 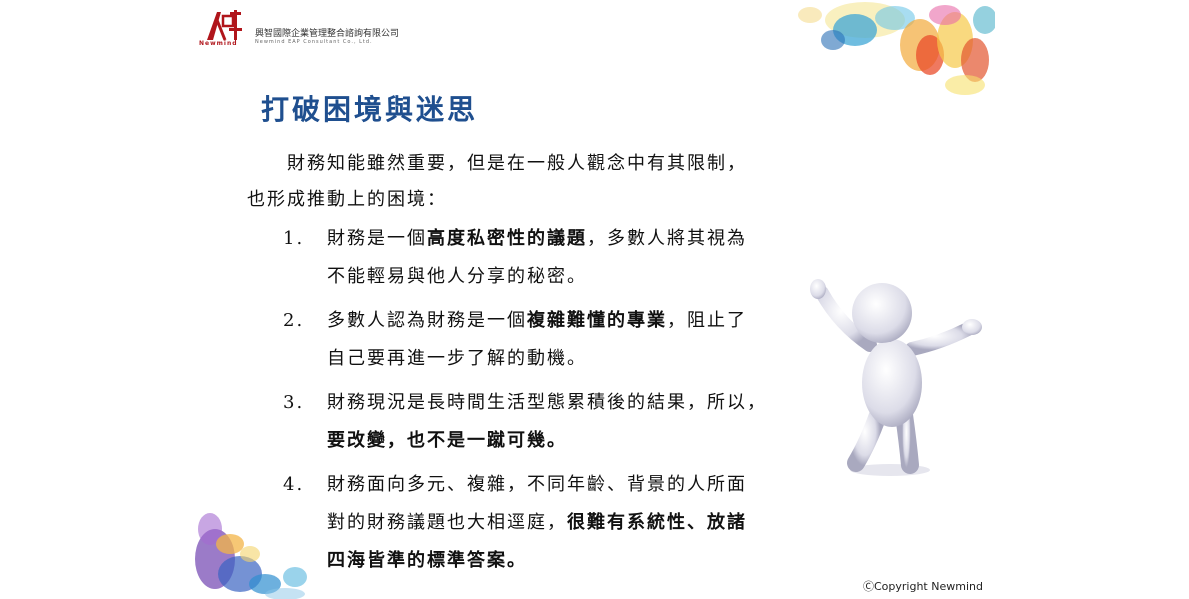 I want to click on watercolor-splash-top-right, so click(x=896, y=48).